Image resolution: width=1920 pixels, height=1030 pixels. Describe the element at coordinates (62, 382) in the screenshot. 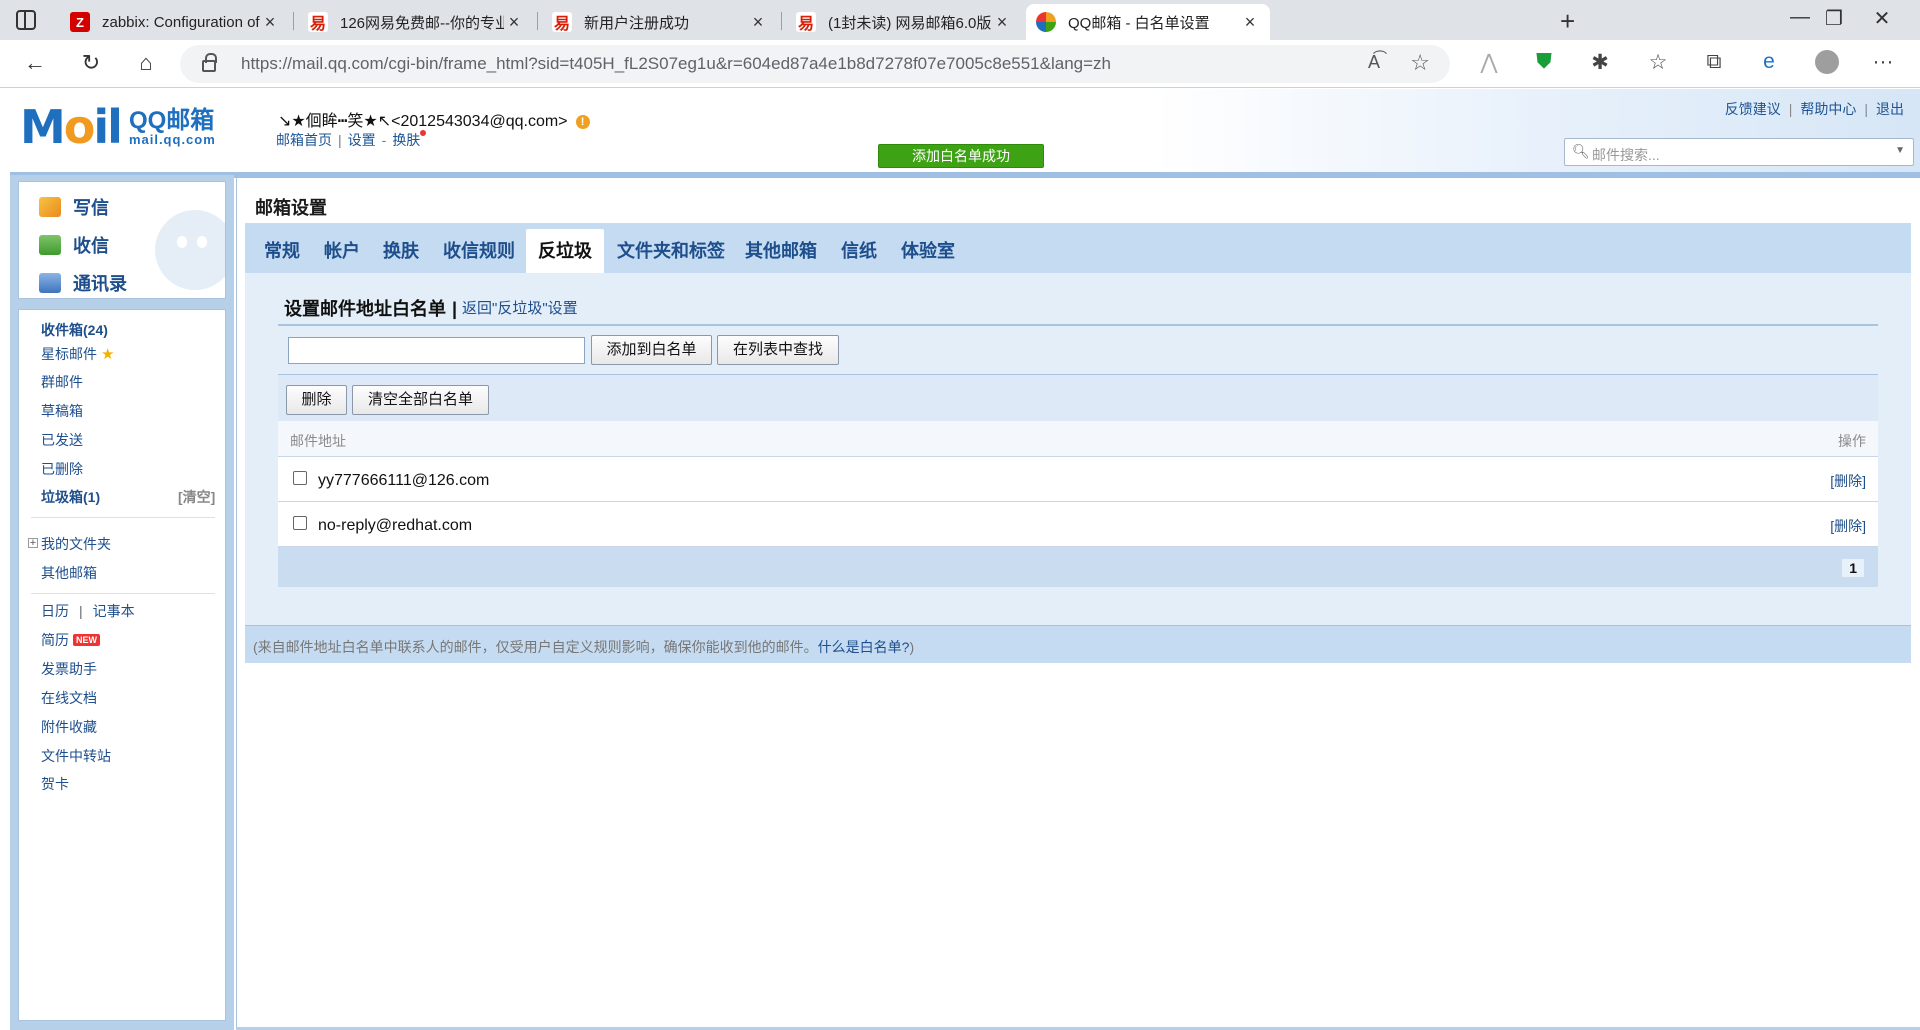

I see `folder-group: 群邮件` at that location.